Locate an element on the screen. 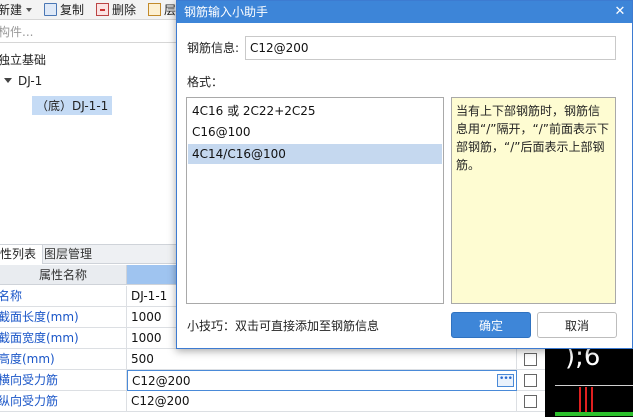 The image size is (633, 417). tree-node-root-label: 独立基础 is located at coordinates (23, 60).